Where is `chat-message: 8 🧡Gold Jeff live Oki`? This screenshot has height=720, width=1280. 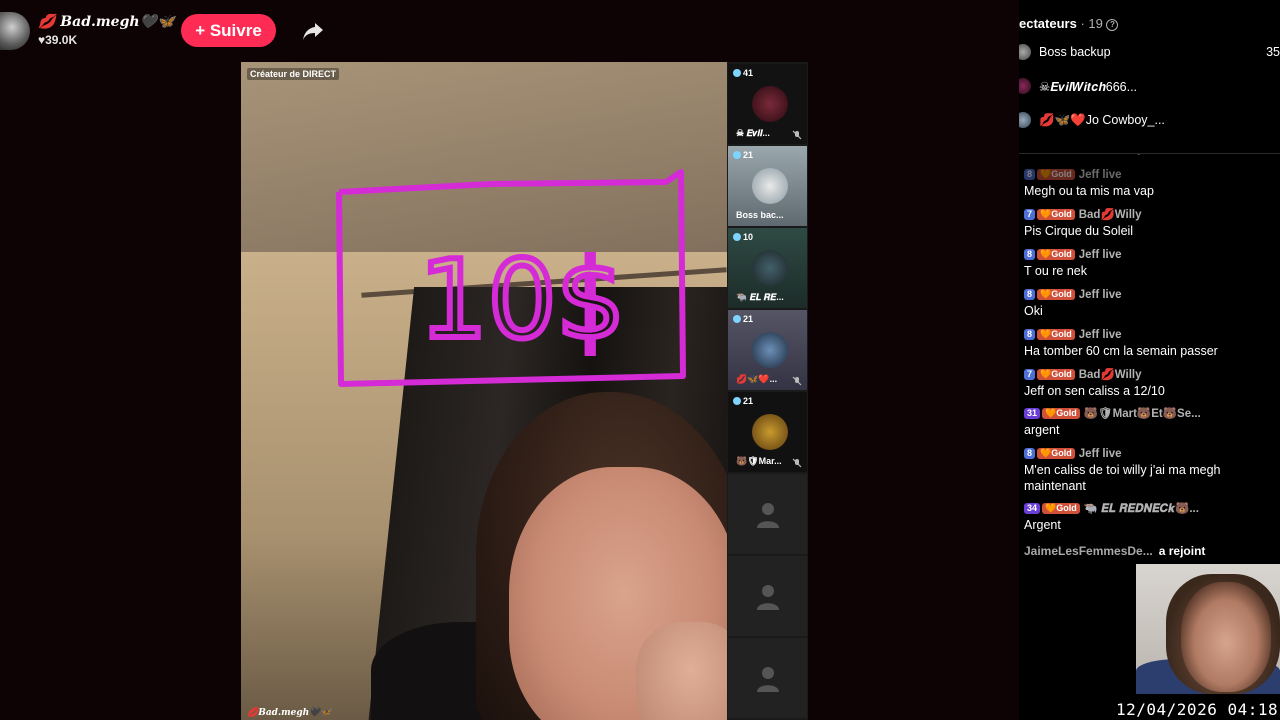 chat-message: 8 🧡Gold Jeff live Oki is located at coordinates (1150, 303).